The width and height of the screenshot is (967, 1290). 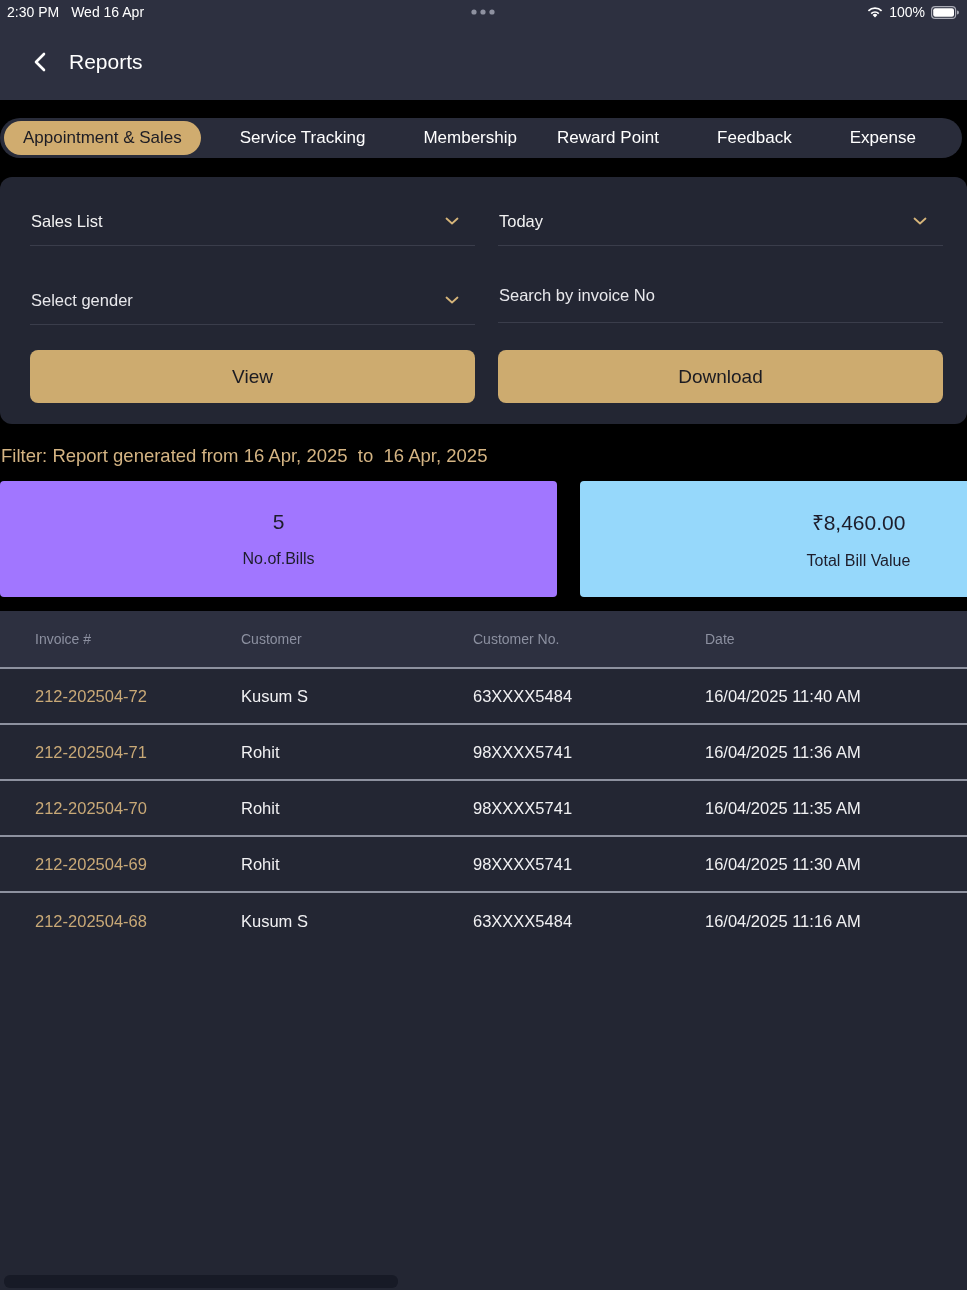 What do you see at coordinates (244, 456) in the screenshot?
I see `filter-summary: Filter: Report generated from 16 Apr, 2025 to 16 Apr, 2025` at bounding box center [244, 456].